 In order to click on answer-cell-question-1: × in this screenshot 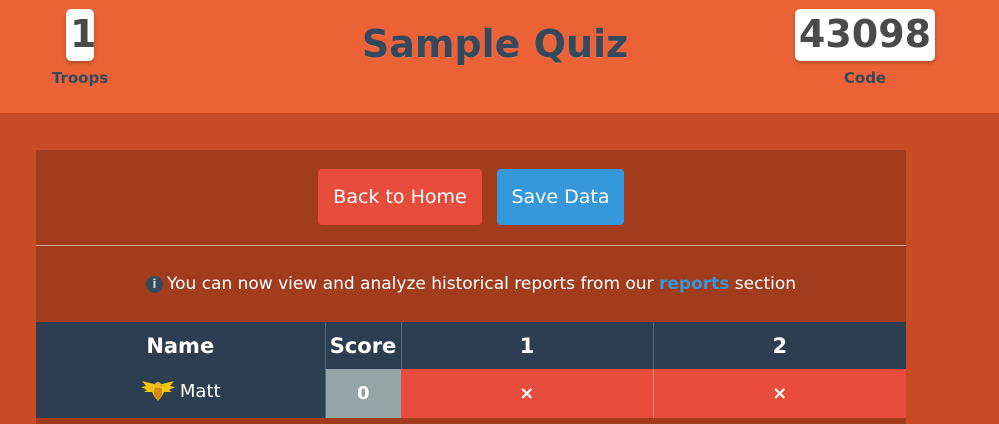, I will do `click(527, 393)`.